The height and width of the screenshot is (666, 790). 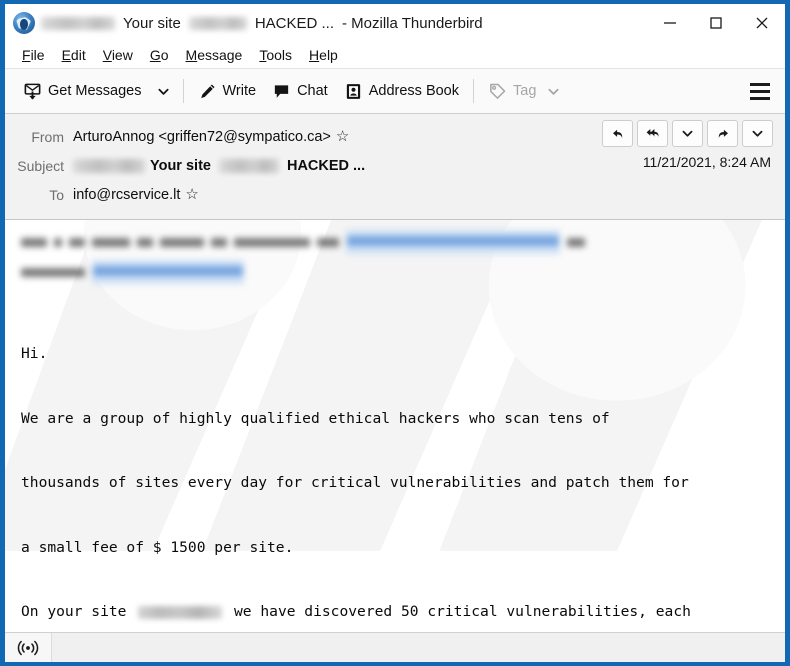 I want to click on menu-file-rest: ile, so click(x=37, y=55).